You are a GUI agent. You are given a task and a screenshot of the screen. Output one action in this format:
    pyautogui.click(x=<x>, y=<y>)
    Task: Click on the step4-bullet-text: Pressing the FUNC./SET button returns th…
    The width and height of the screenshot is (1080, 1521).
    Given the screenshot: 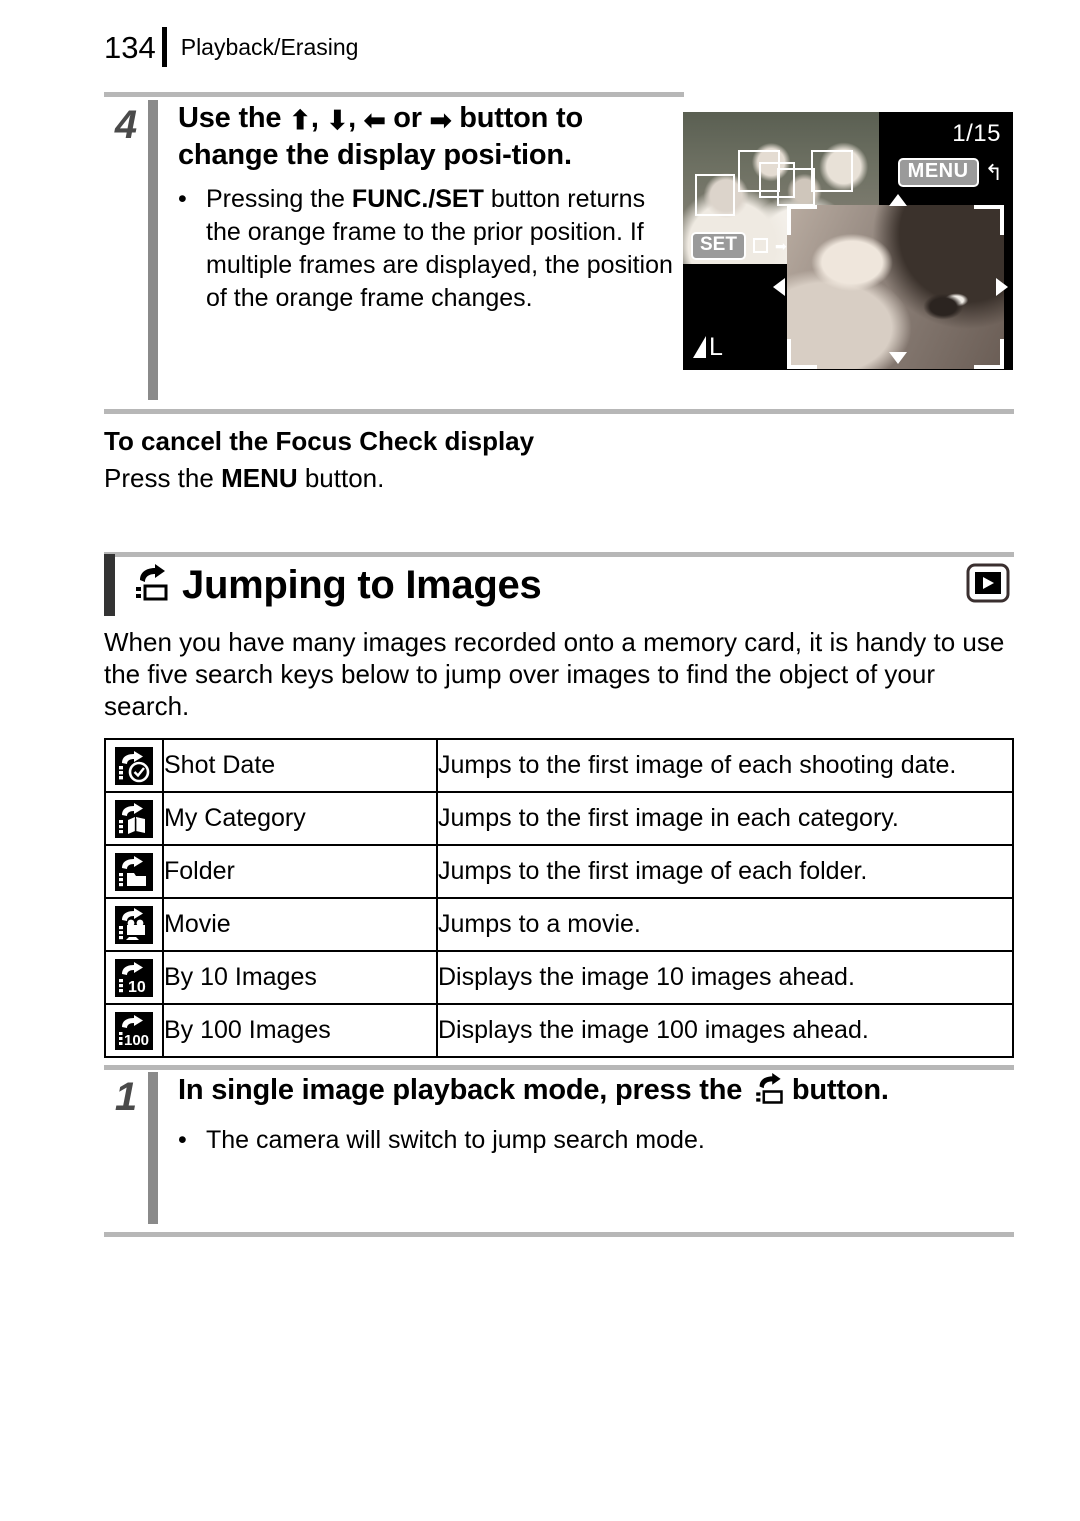 What is the action you would take?
    pyautogui.click(x=445, y=249)
    